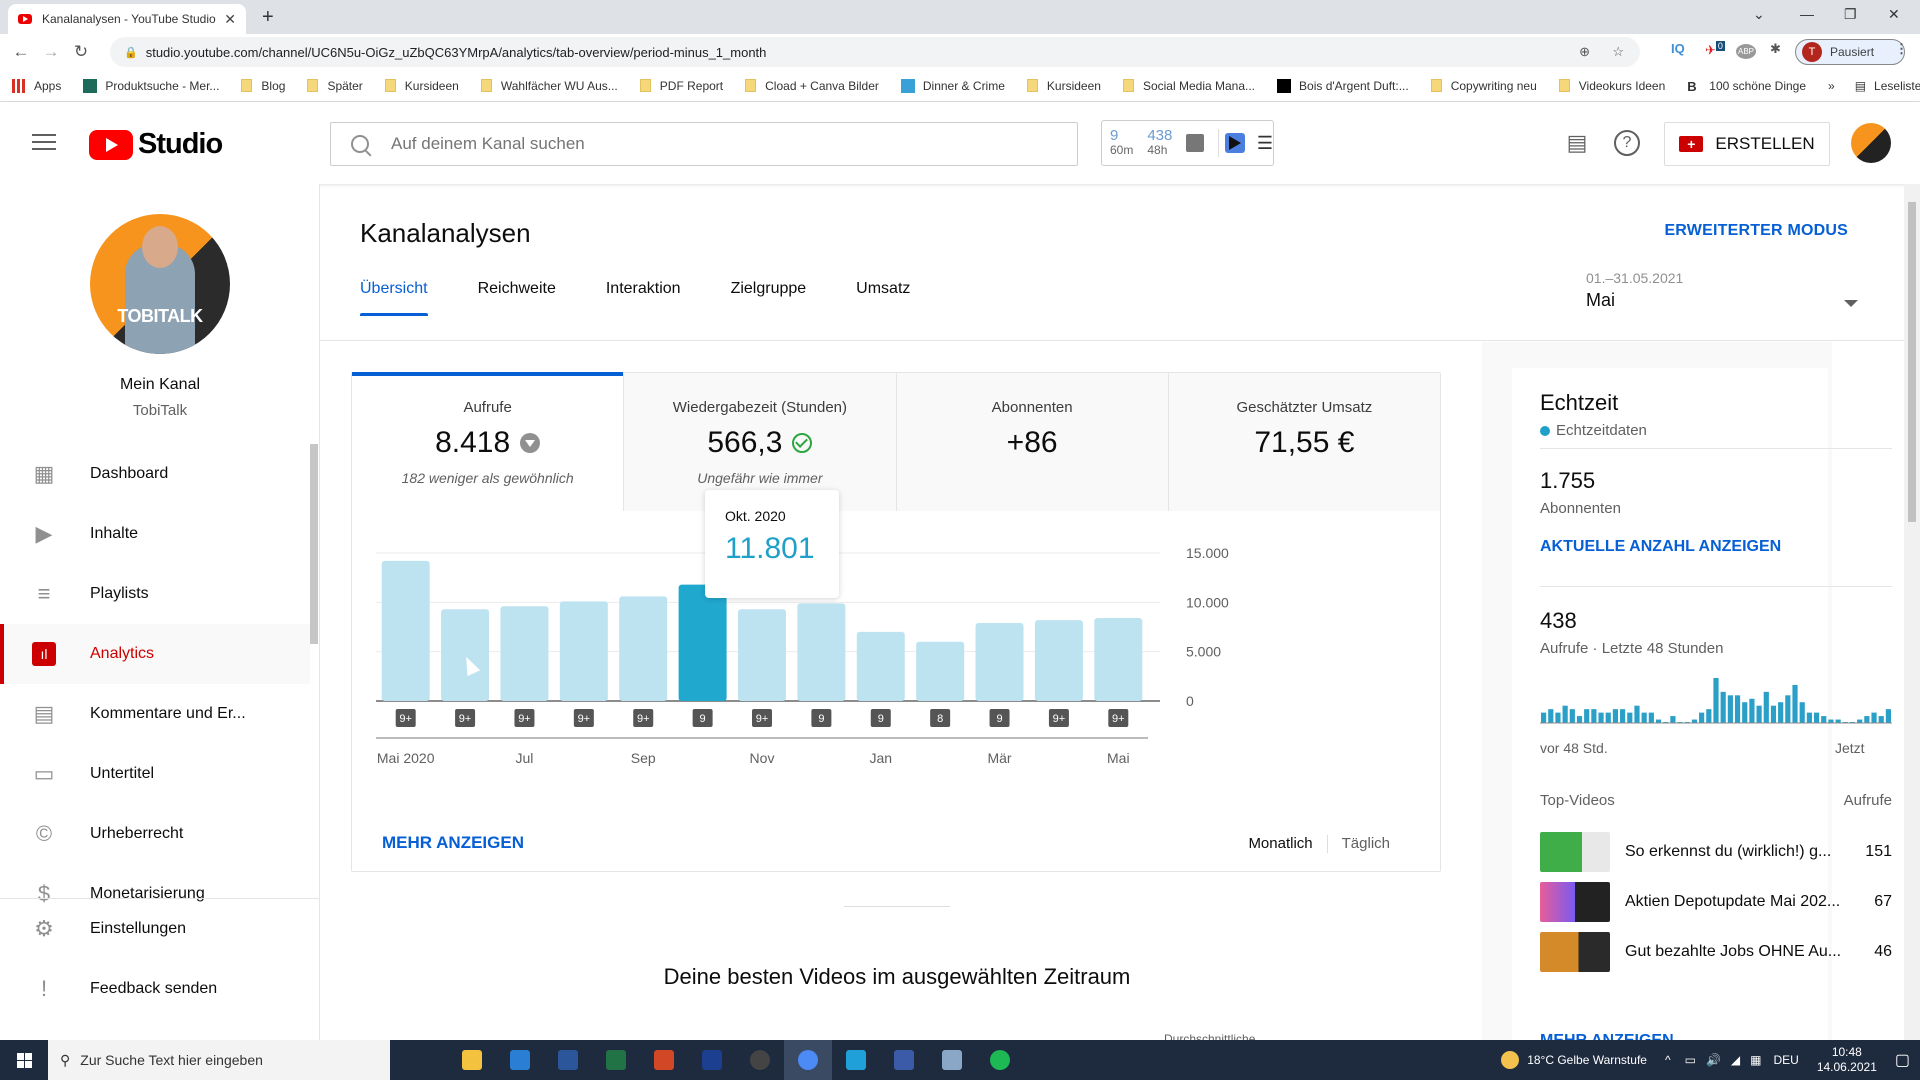 Image resolution: width=1920 pixels, height=1080 pixels. Describe the element at coordinates (1715, 49) in the screenshot. I see `bird-extension-icon: ✈ 0` at that location.